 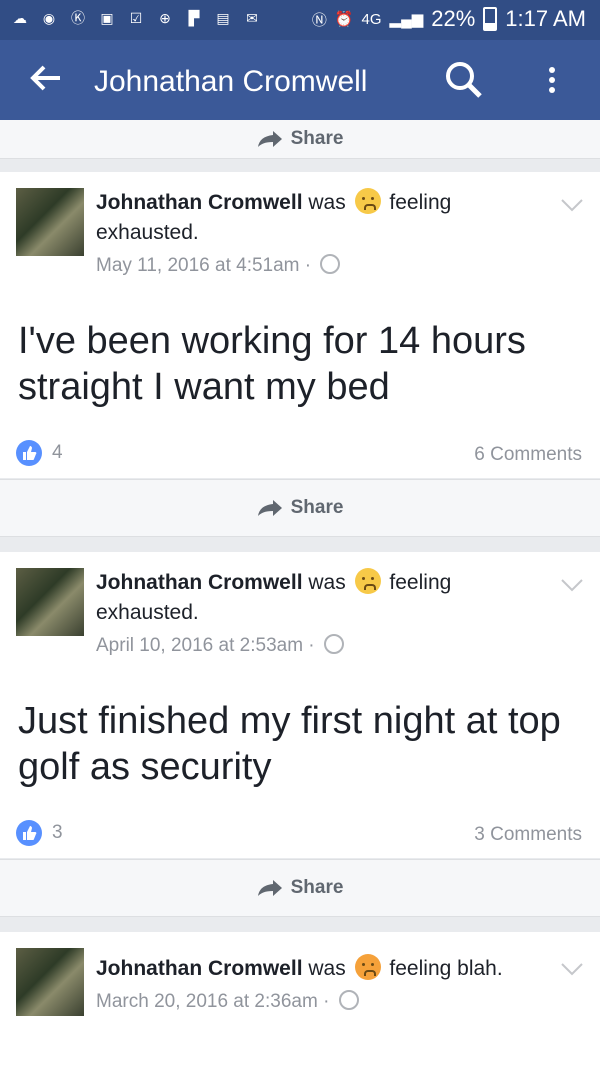 What do you see at coordinates (344, 19) in the screenshot?
I see `alarm-icon: ⏰` at bounding box center [344, 19].